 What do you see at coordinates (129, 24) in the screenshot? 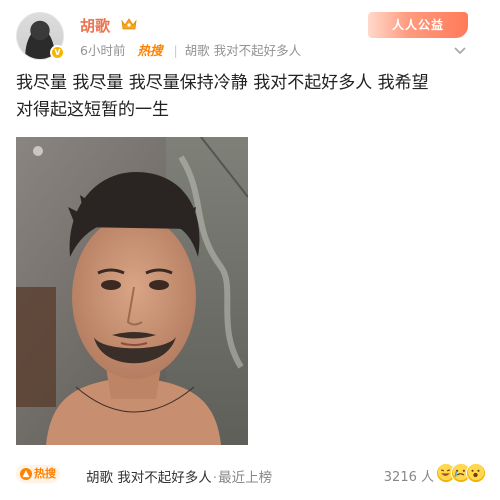
I see `crown-icon` at bounding box center [129, 24].